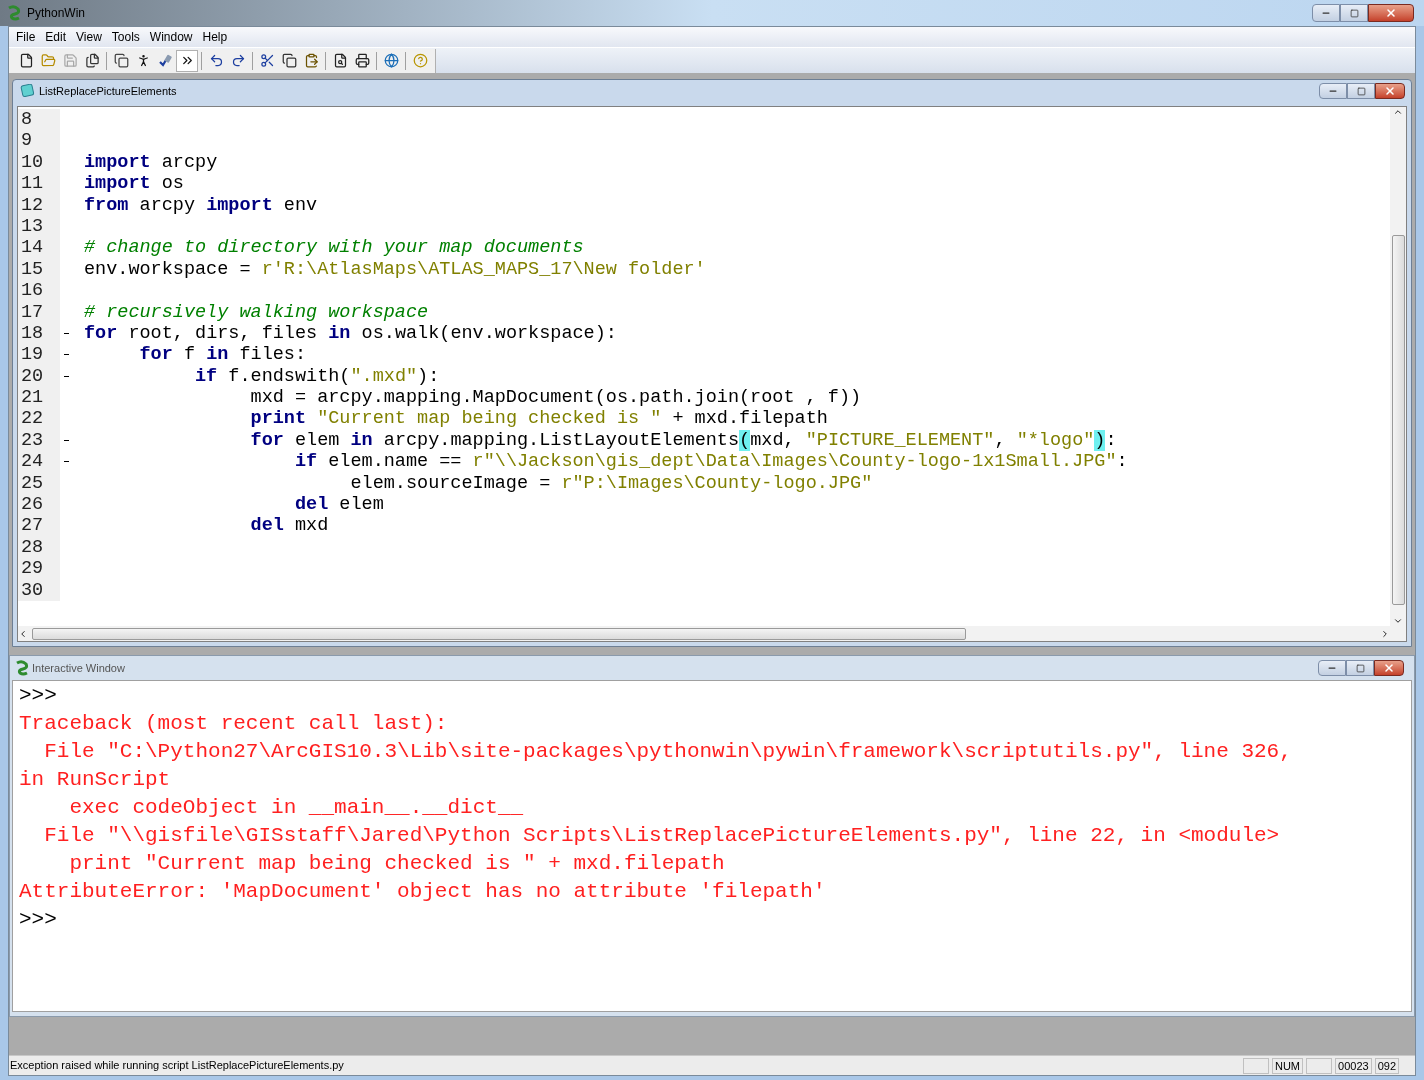 The width and height of the screenshot is (1424, 1080). What do you see at coordinates (683, 440) in the screenshot?
I see `code-line: for elem in arcpy.mapping.ListLayoutElements(mxd, "PICTURE_ELEMENT", "*logo"):` at bounding box center [683, 440].